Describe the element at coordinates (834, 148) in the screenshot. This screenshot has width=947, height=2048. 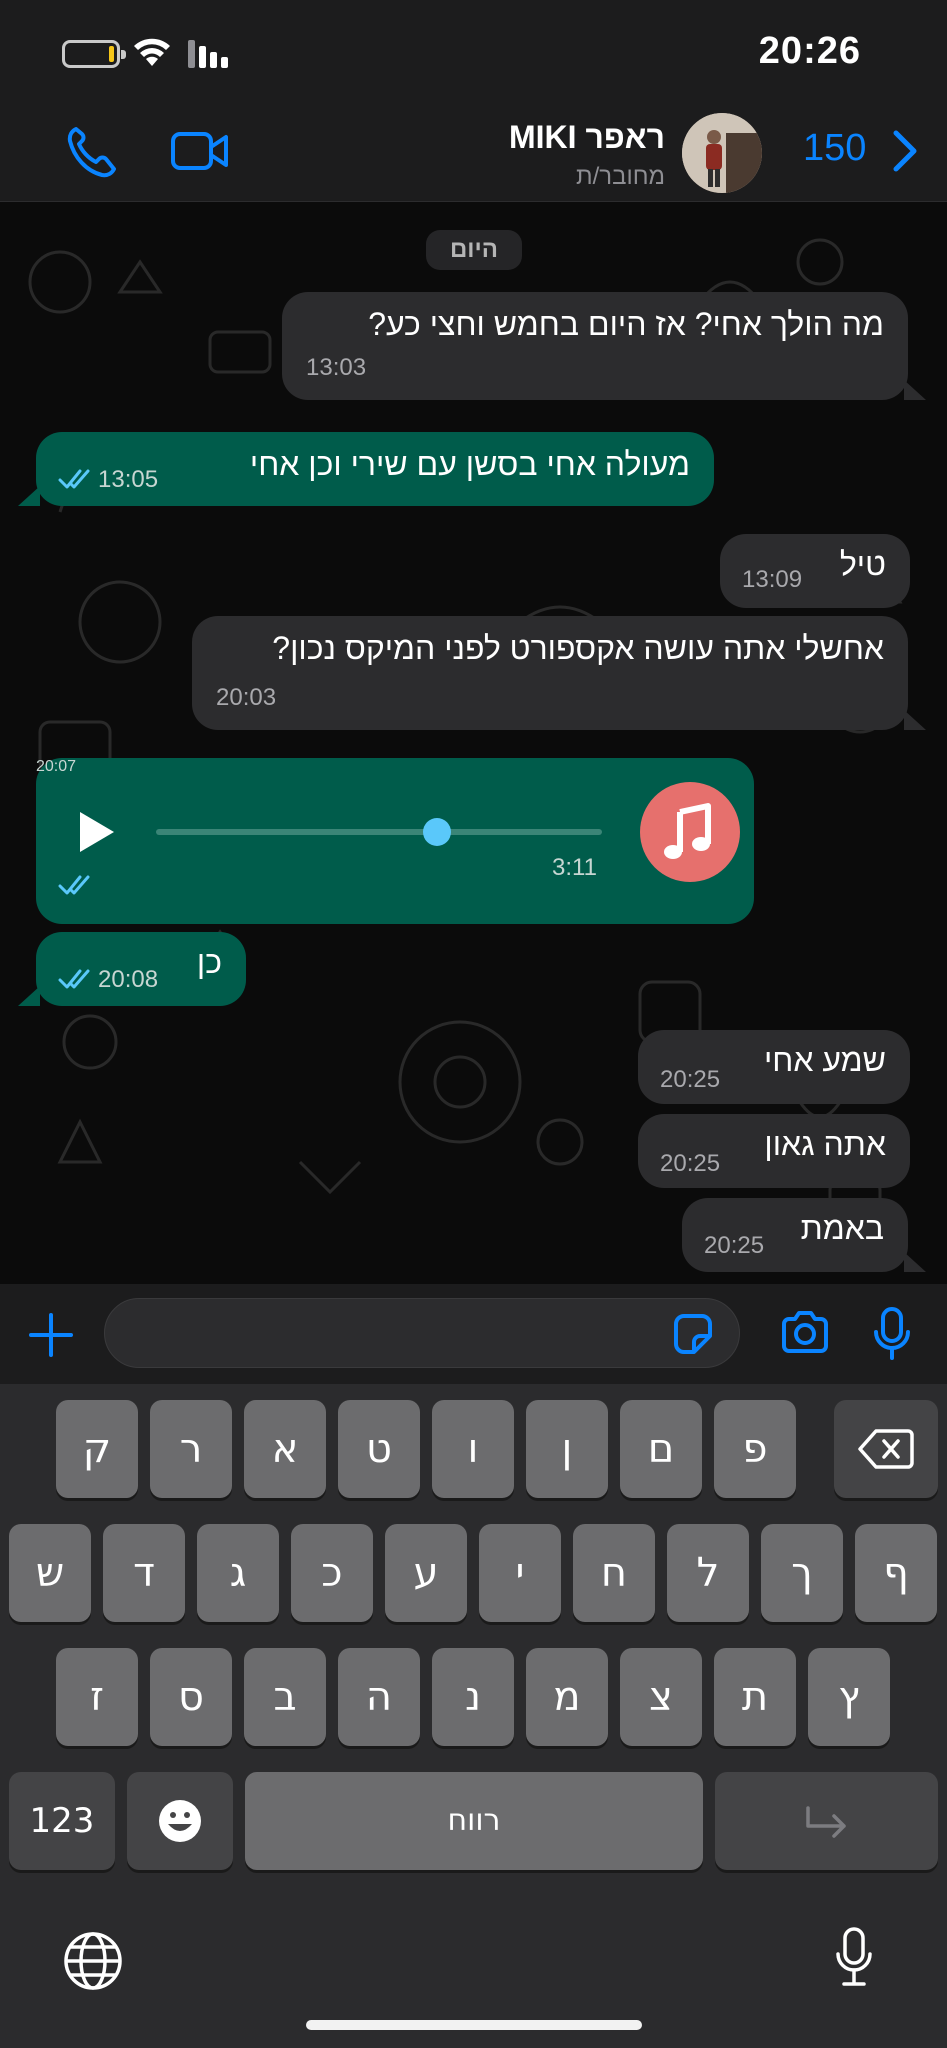
I see `unread-count-badge: 150` at that location.